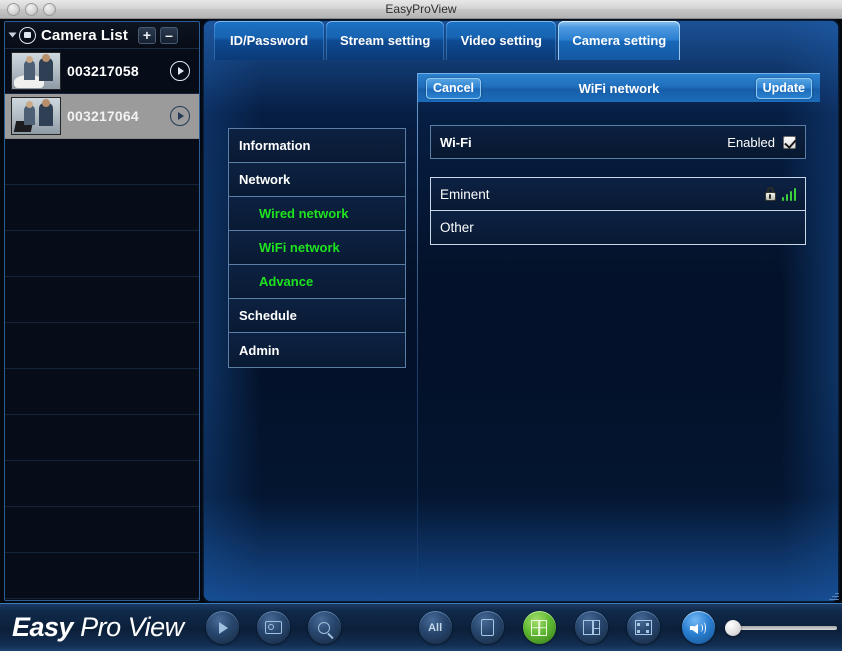  What do you see at coordinates (465, 194) in the screenshot?
I see `wifi-ssid: Eminent` at bounding box center [465, 194].